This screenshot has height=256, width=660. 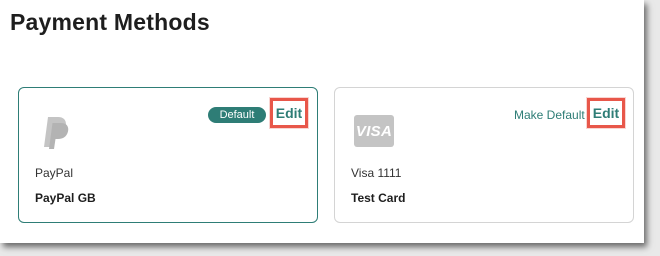 I want to click on payment-method-name: PayPal GB, so click(x=65, y=198).